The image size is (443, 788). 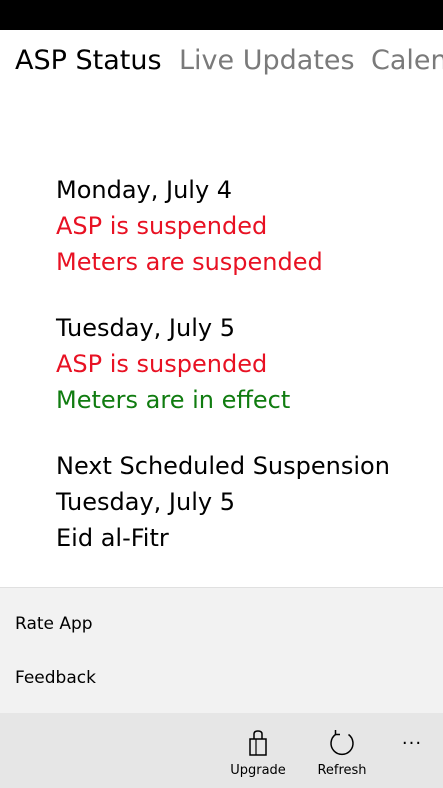 I want to click on refresh-icon, so click(x=342, y=743).